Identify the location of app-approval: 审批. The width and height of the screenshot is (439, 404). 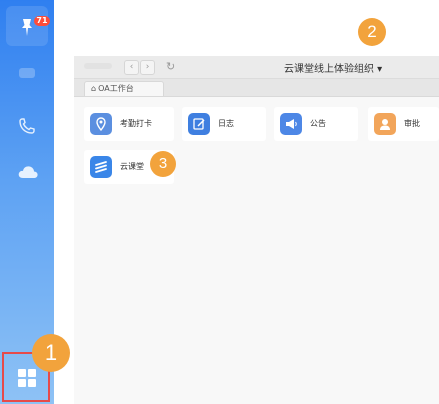
(403, 124).